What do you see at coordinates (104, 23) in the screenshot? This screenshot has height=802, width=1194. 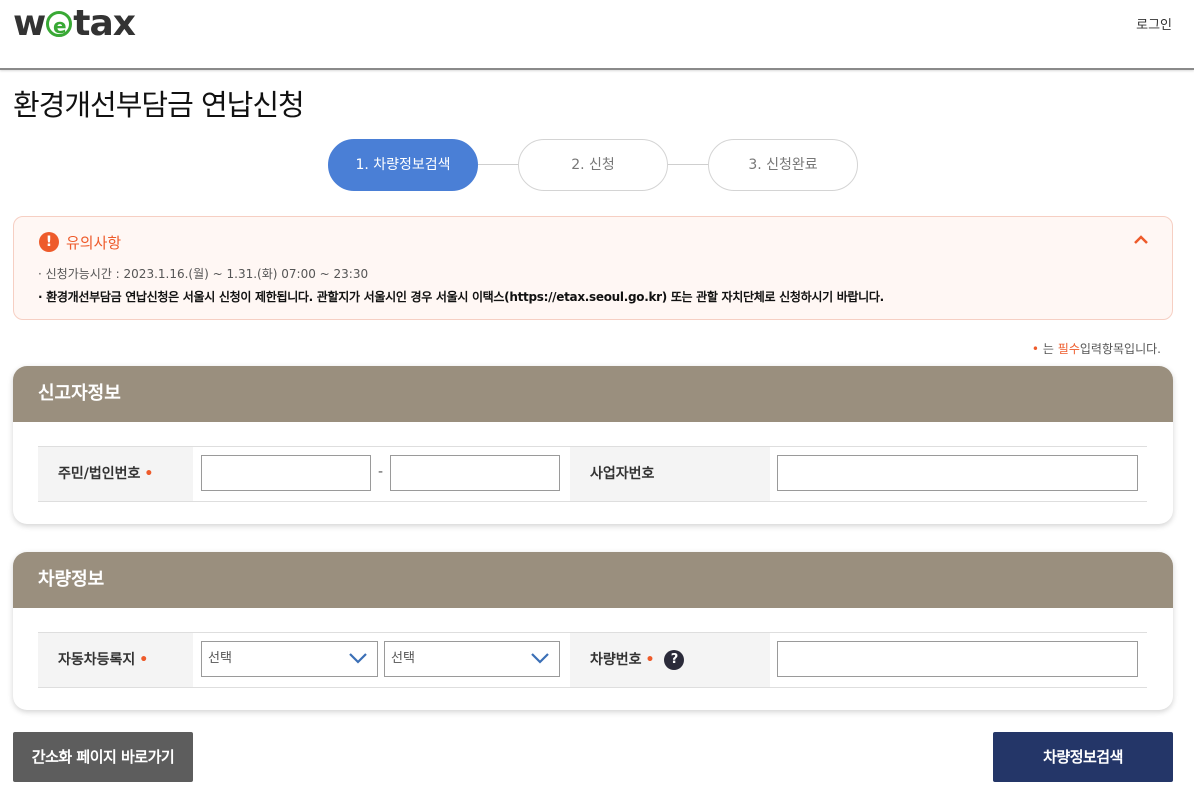 I see `logo-tax: tax` at bounding box center [104, 23].